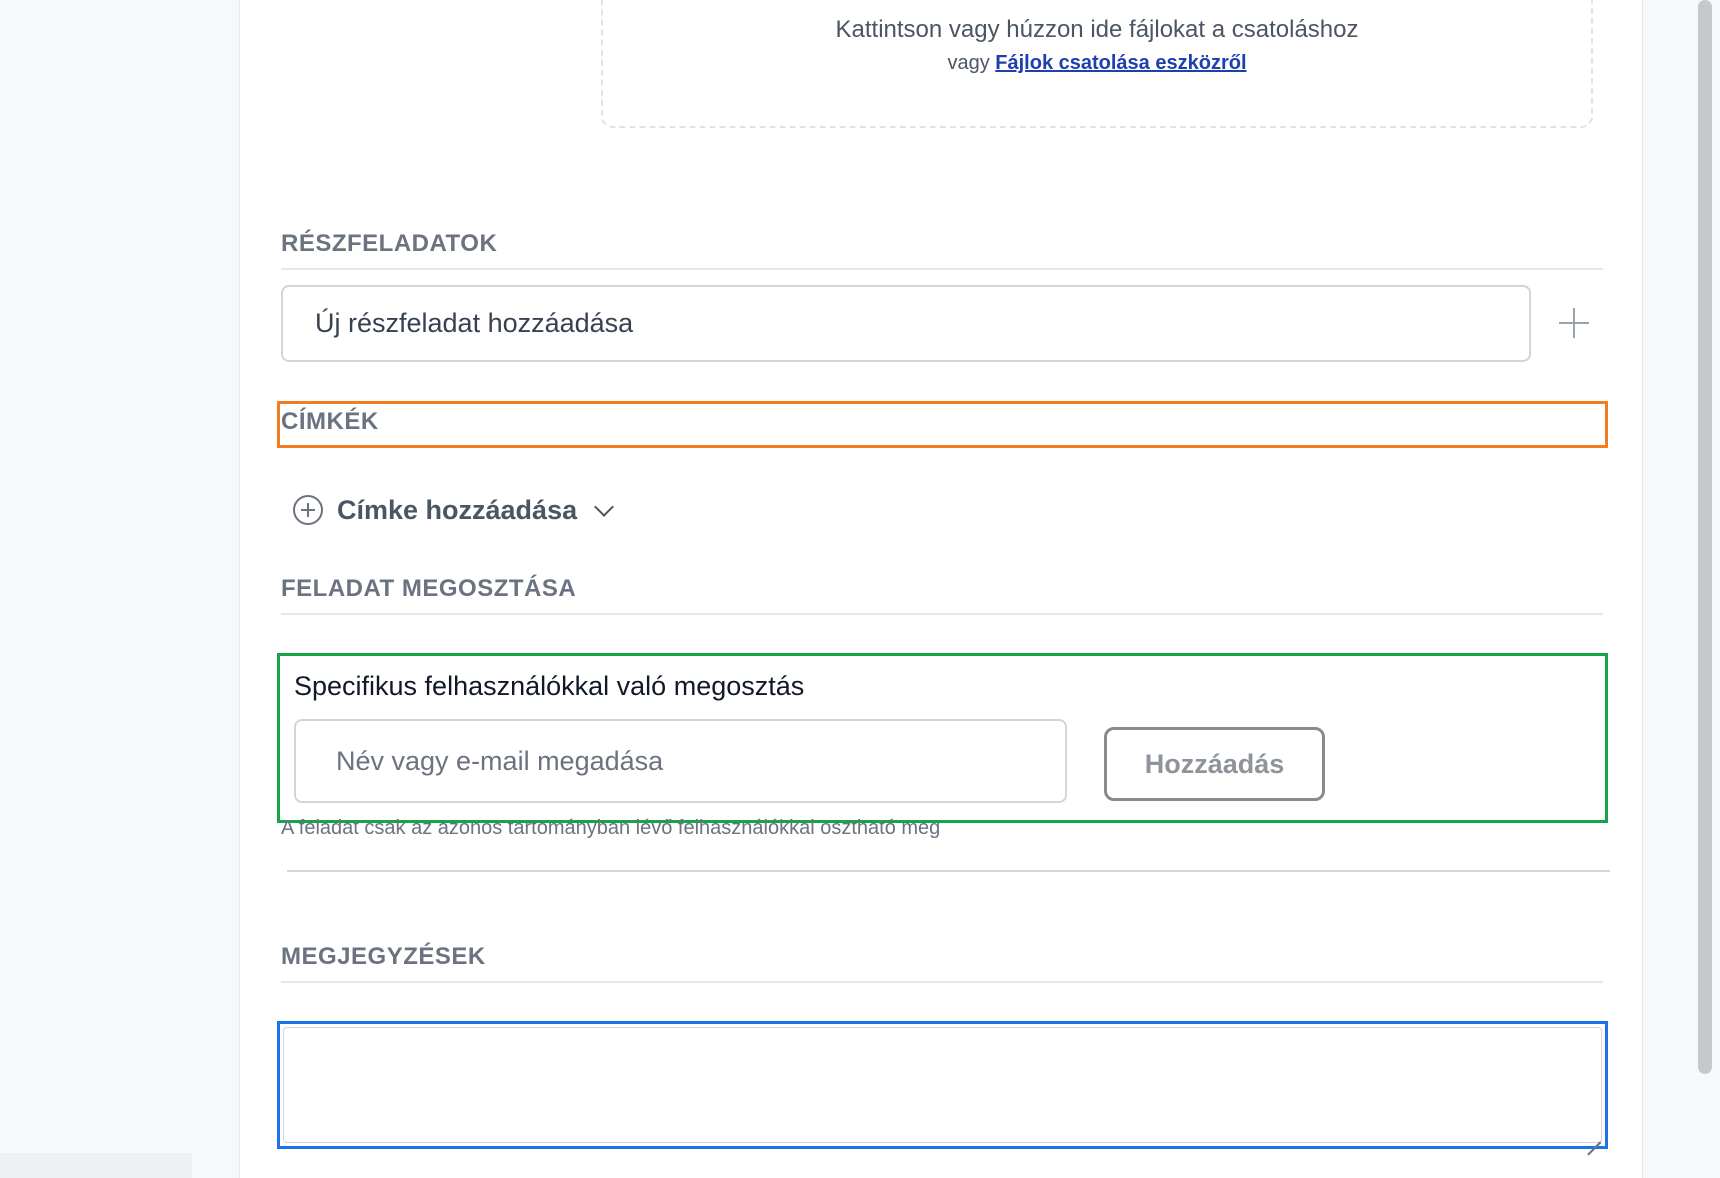 This screenshot has width=1720, height=1178. What do you see at coordinates (96, 1165) in the screenshot?
I see `left-pane-tab` at bounding box center [96, 1165].